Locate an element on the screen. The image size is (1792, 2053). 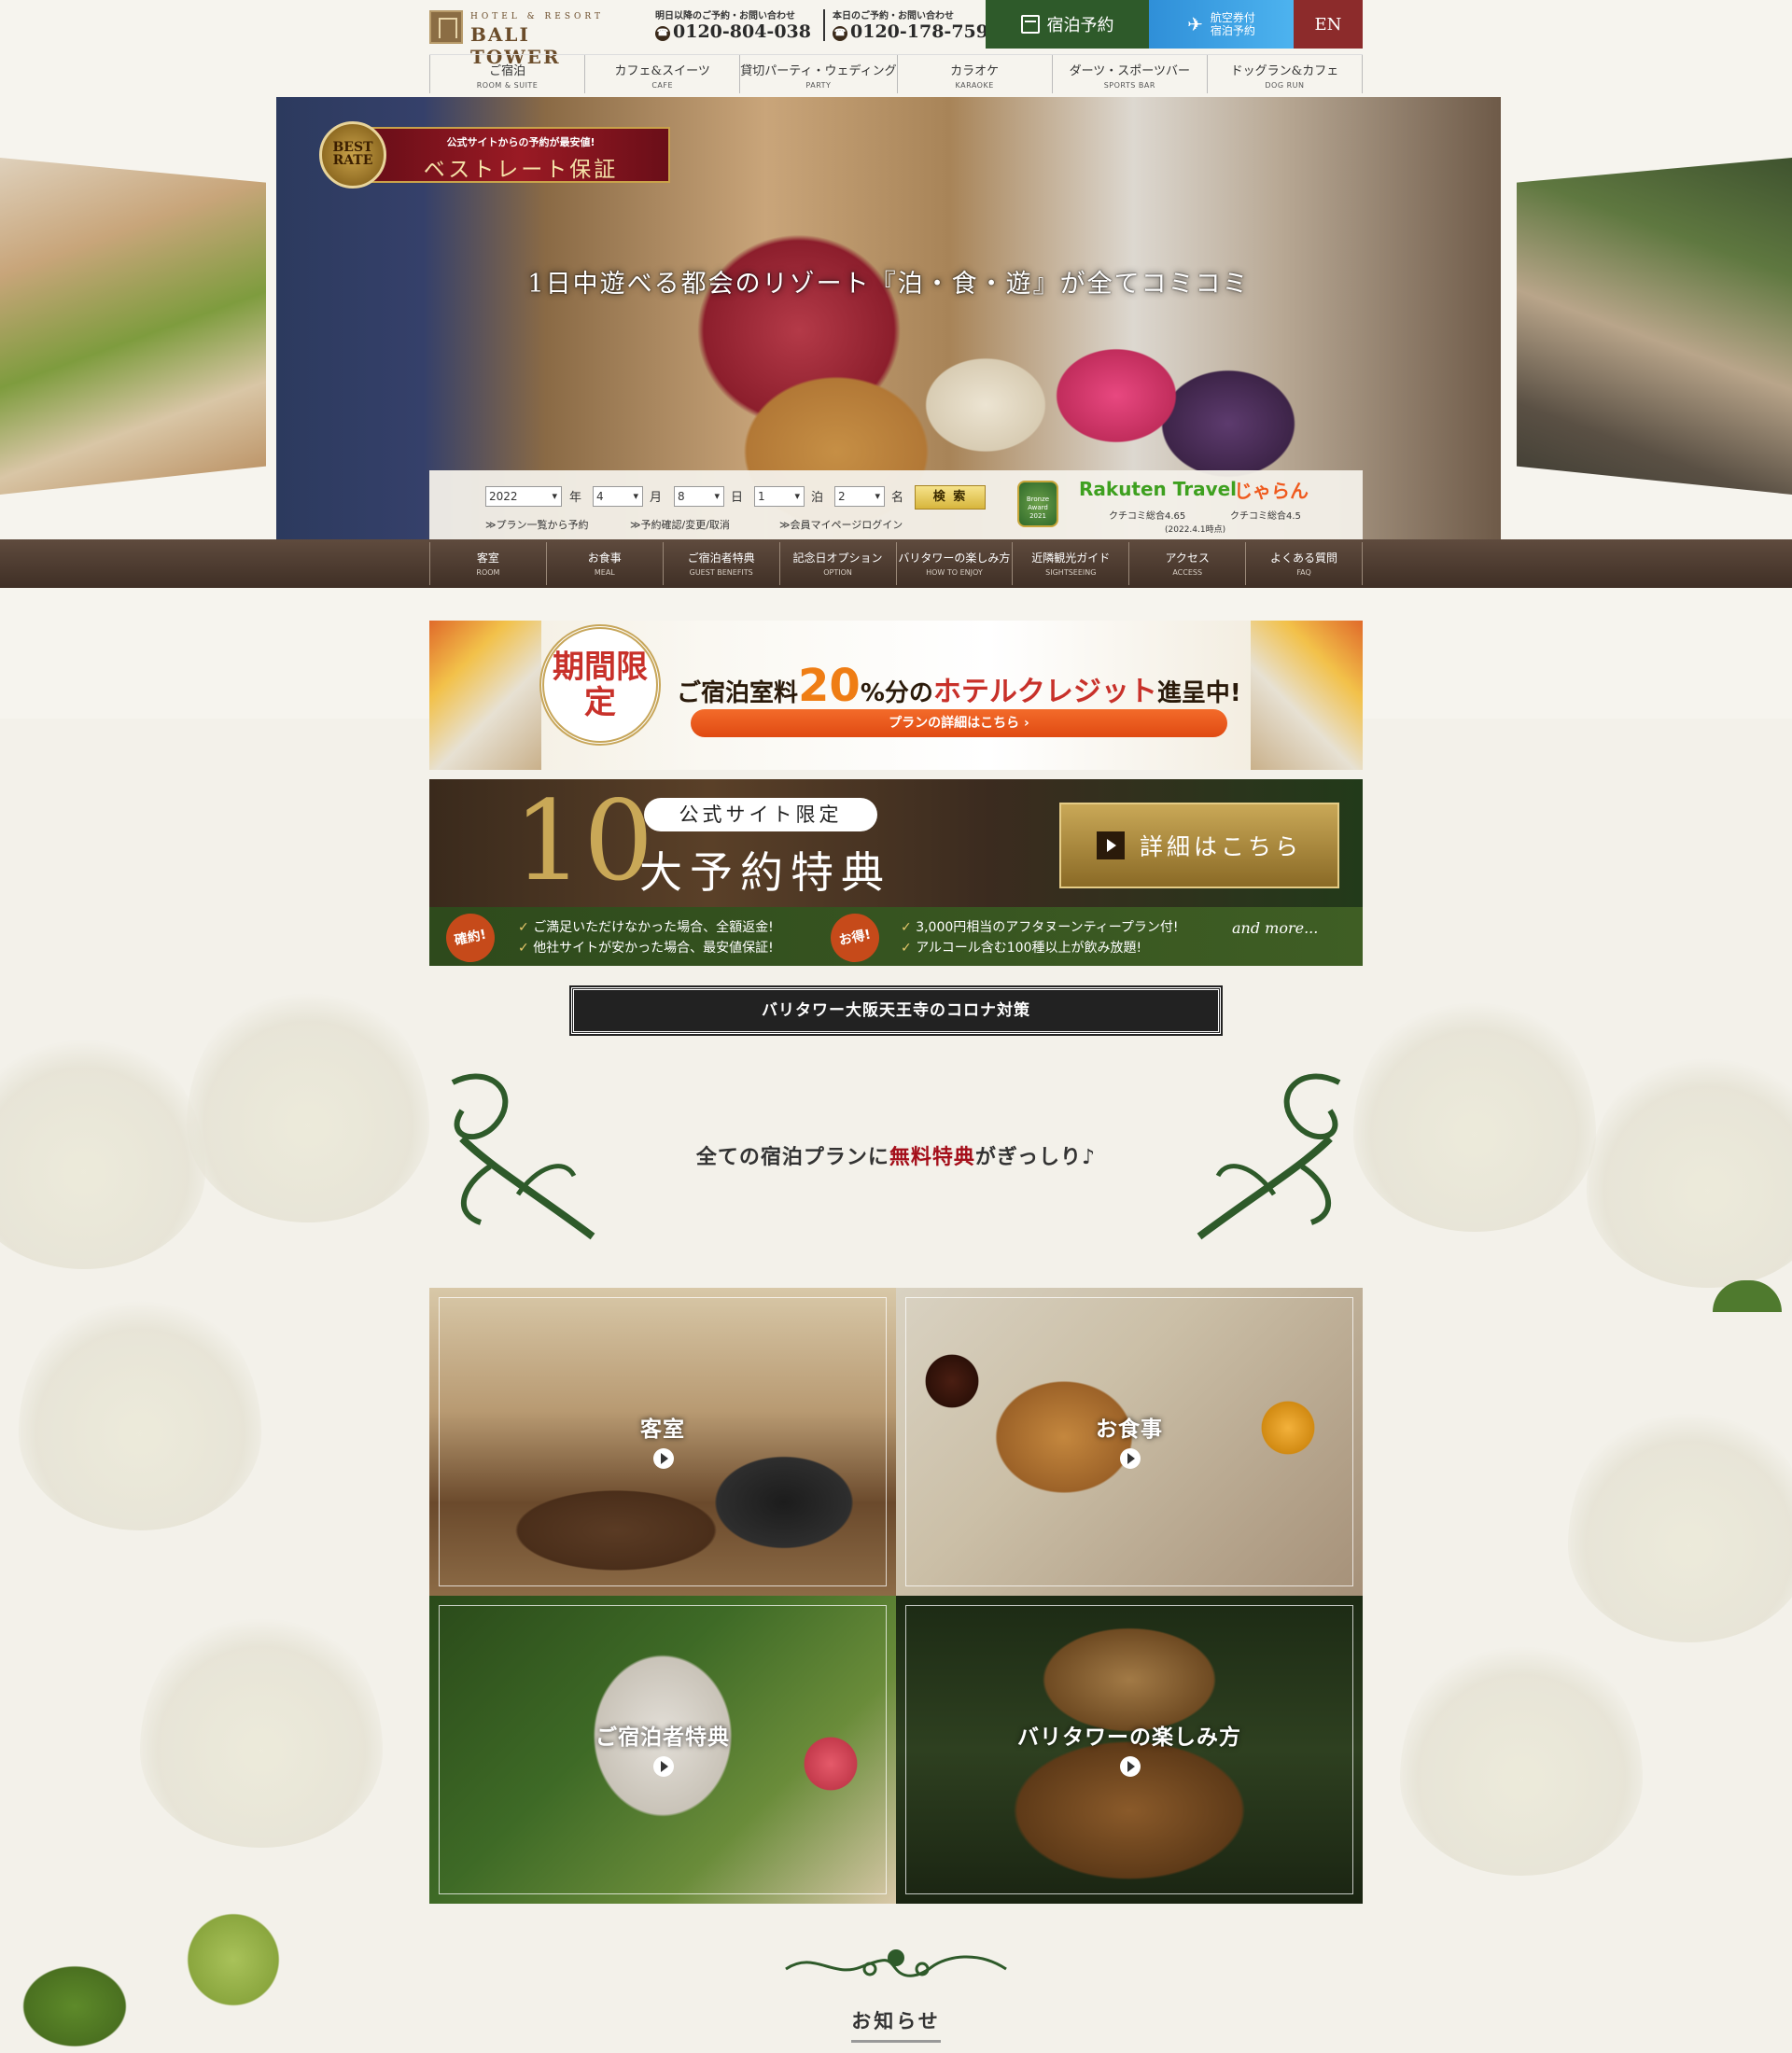
site-logo: HOTEL & RESORT BALI TOWER is located at coordinates (527, 38).